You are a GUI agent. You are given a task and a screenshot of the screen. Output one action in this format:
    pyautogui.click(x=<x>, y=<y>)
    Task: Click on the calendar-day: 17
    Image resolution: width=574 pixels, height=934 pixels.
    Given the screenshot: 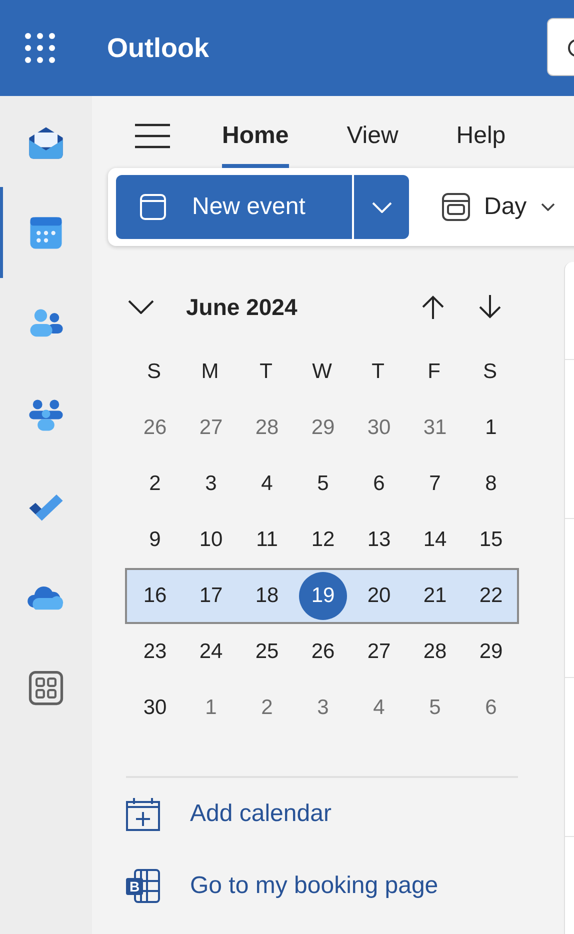 What is the action you would take?
    pyautogui.click(x=211, y=596)
    